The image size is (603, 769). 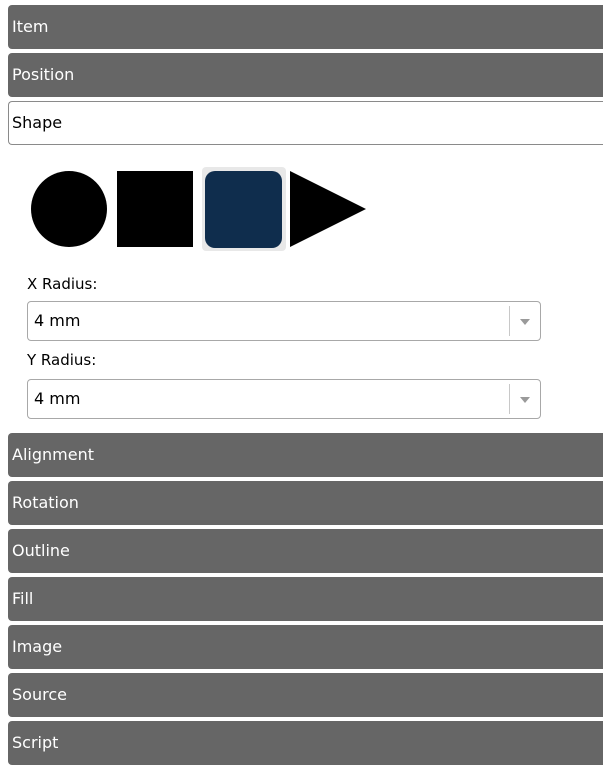 I want to click on section-header-item: Item, so click(x=305, y=27).